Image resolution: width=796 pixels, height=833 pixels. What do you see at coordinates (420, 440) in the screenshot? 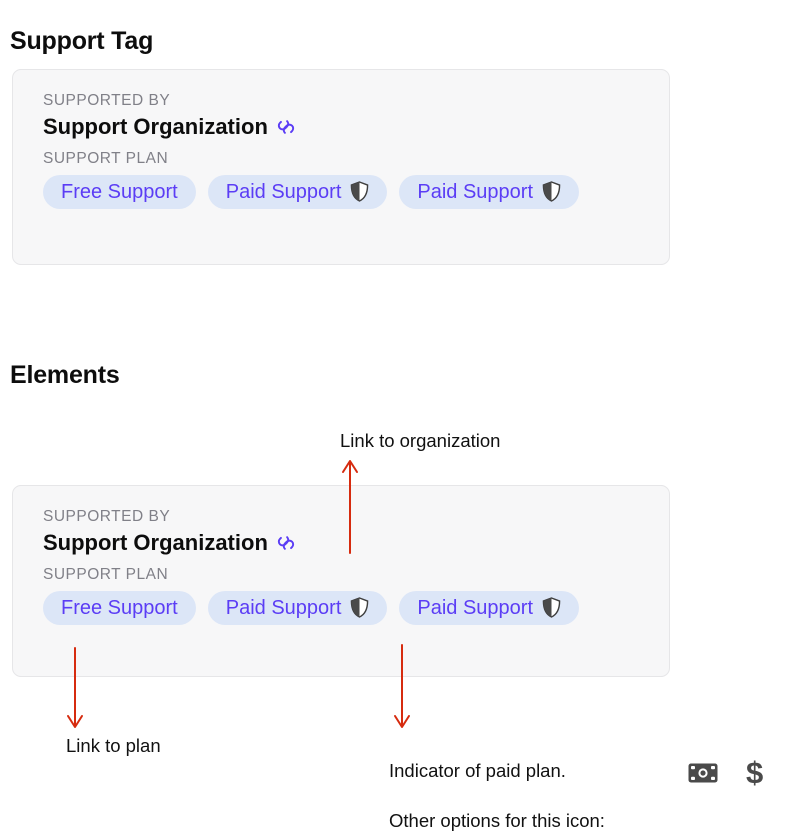
I see `annotation-link-to-organization: Link to organization` at bounding box center [420, 440].